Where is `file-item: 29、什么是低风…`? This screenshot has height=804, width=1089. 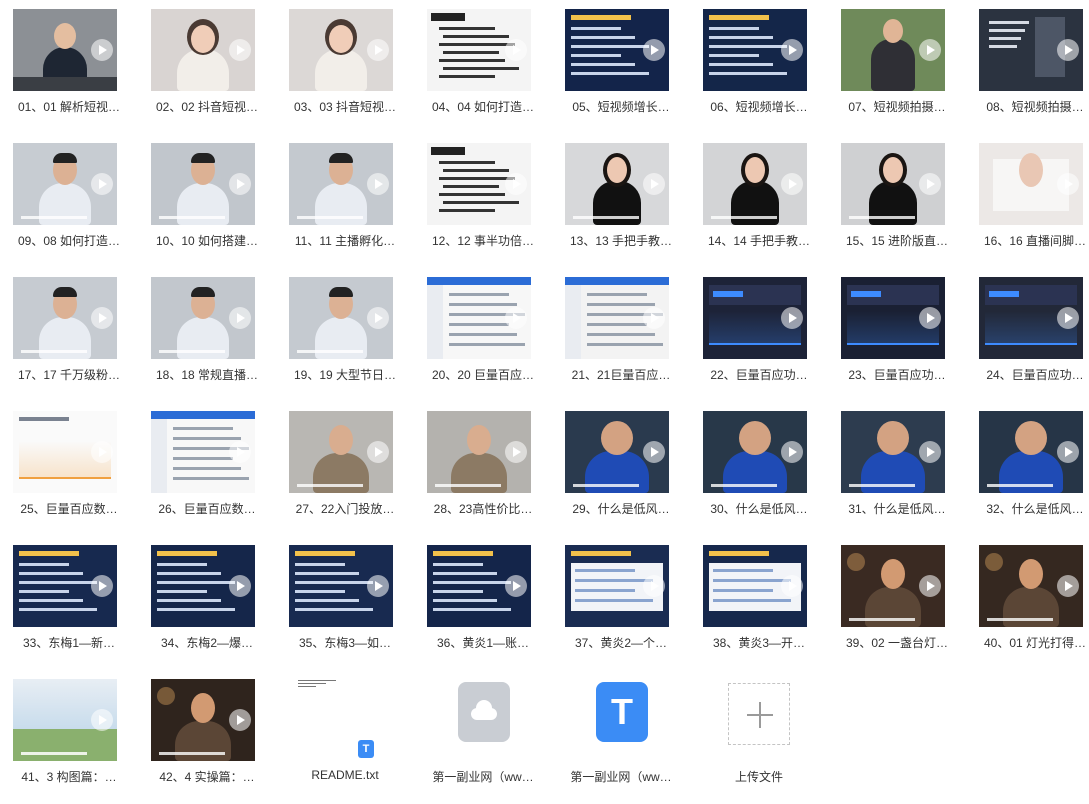 file-item: 29、什么是低风… is located at coordinates (621, 469).